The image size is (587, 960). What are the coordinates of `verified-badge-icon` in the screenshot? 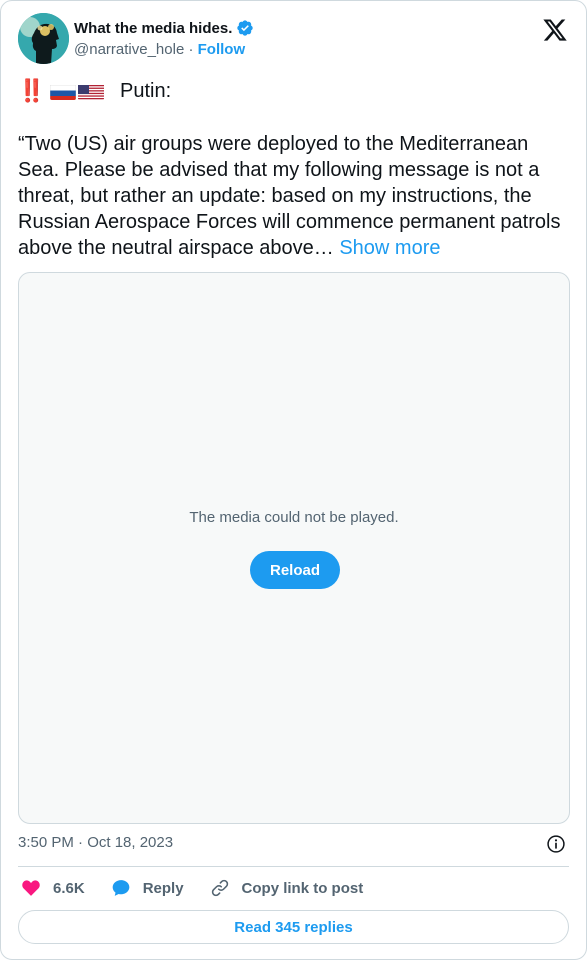 It's located at (245, 28).